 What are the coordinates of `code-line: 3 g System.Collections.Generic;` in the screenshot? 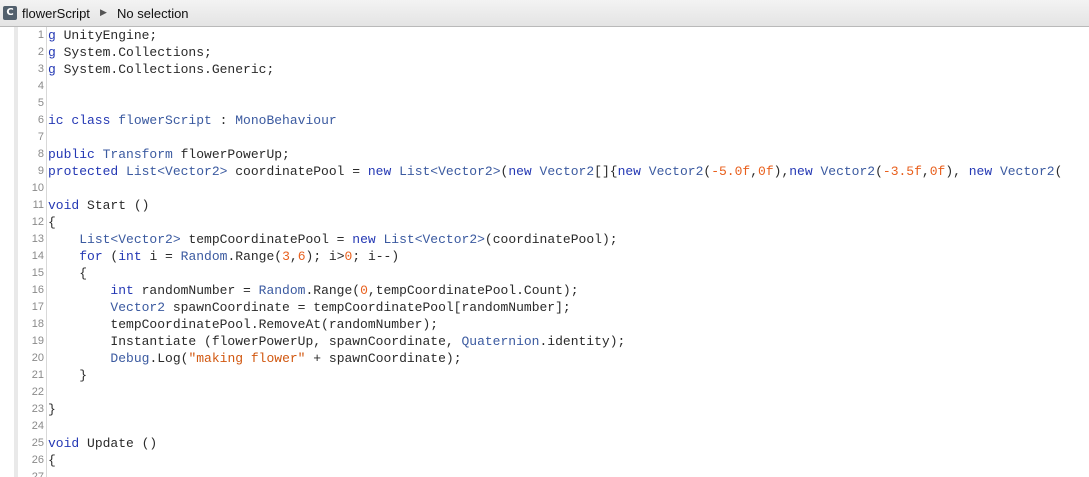 It's located at (544, 69).